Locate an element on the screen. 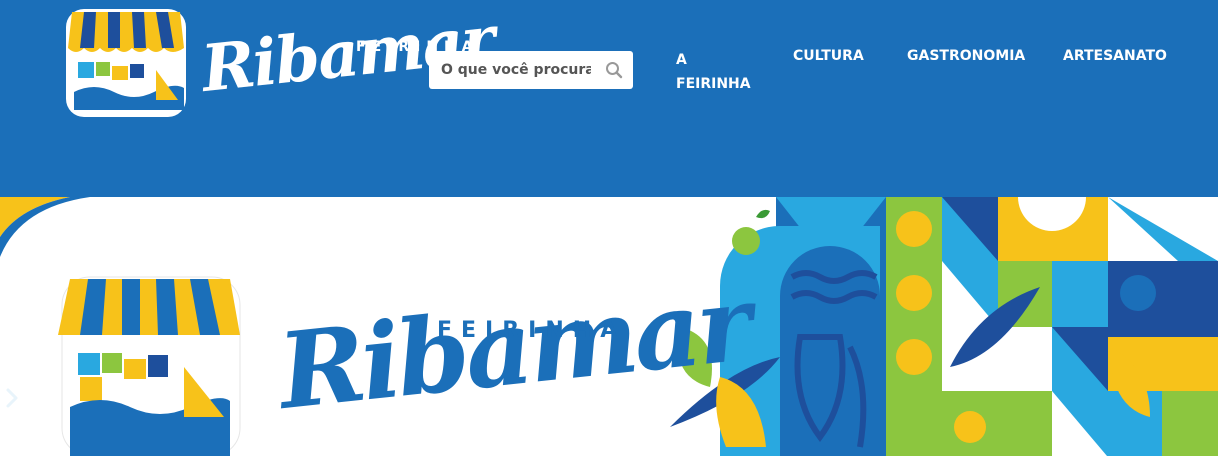  nav-item-label-line1: A is located at coordinates (681, 60).